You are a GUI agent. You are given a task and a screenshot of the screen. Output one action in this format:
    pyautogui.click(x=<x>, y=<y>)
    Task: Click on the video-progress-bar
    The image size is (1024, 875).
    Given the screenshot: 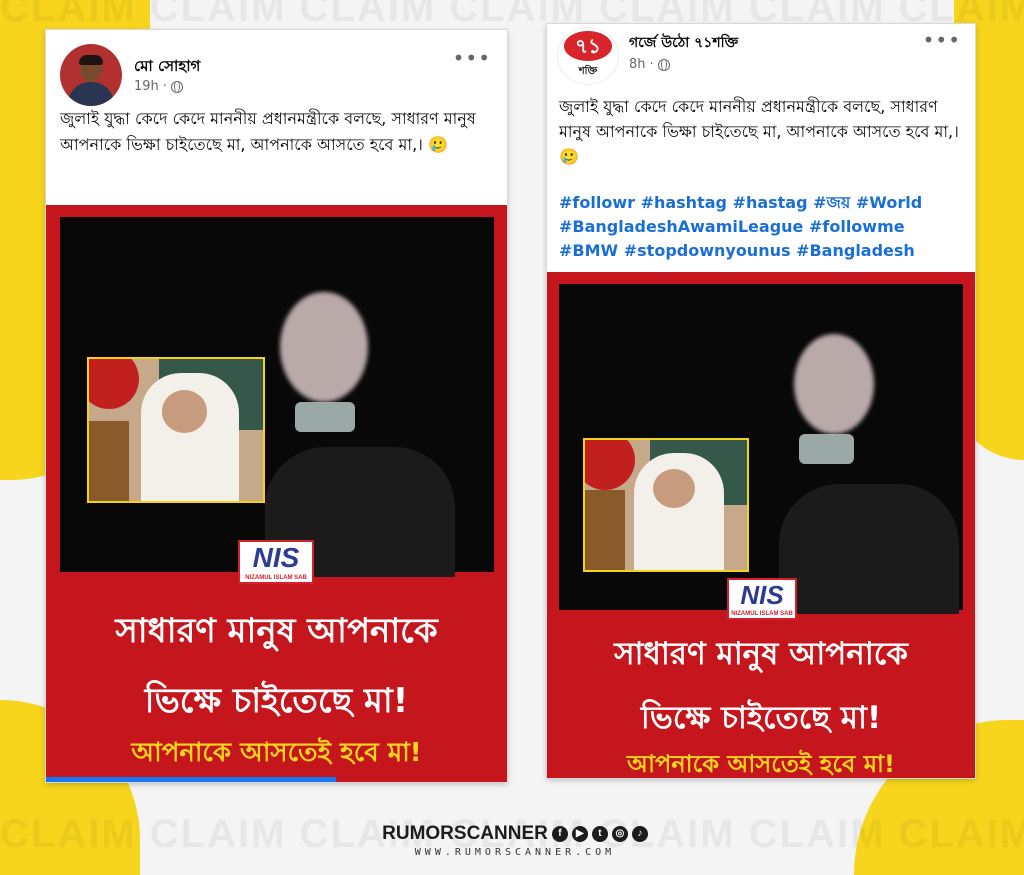 What is the action you would take?
    pyautogui.click(x=191, y=779)
    